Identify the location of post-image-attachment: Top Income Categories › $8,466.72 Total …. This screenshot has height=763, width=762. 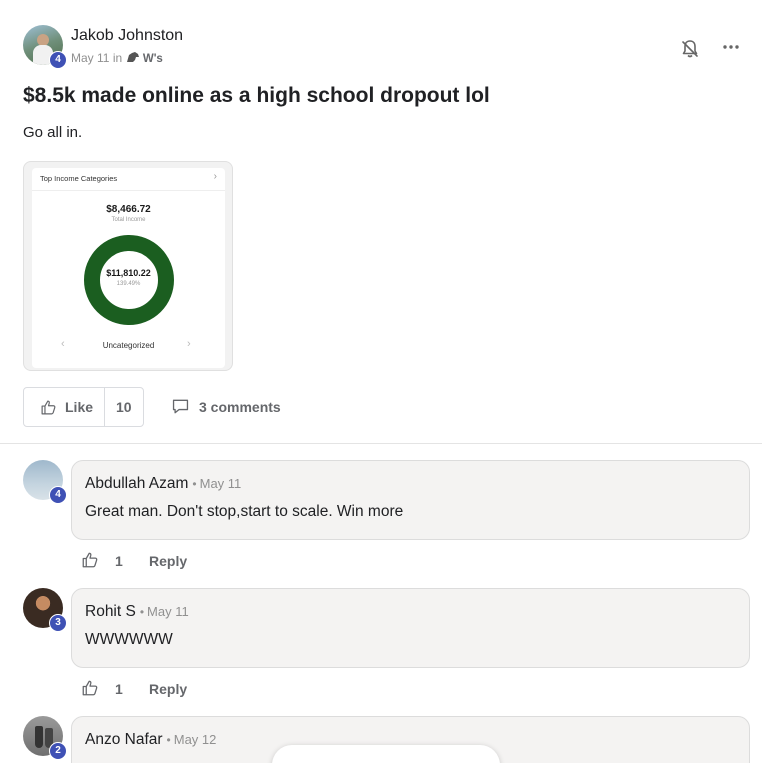
(128, 266).